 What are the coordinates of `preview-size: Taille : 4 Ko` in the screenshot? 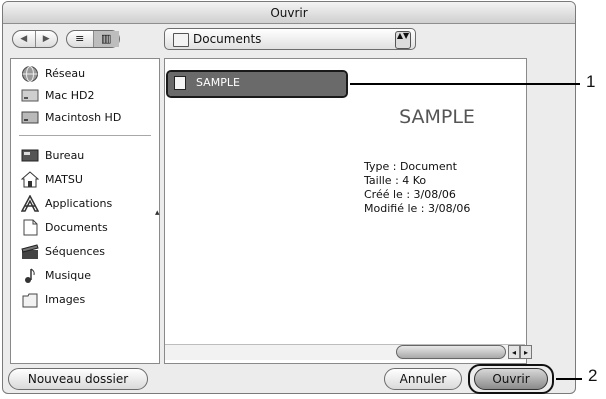 It's located at (395, 180).